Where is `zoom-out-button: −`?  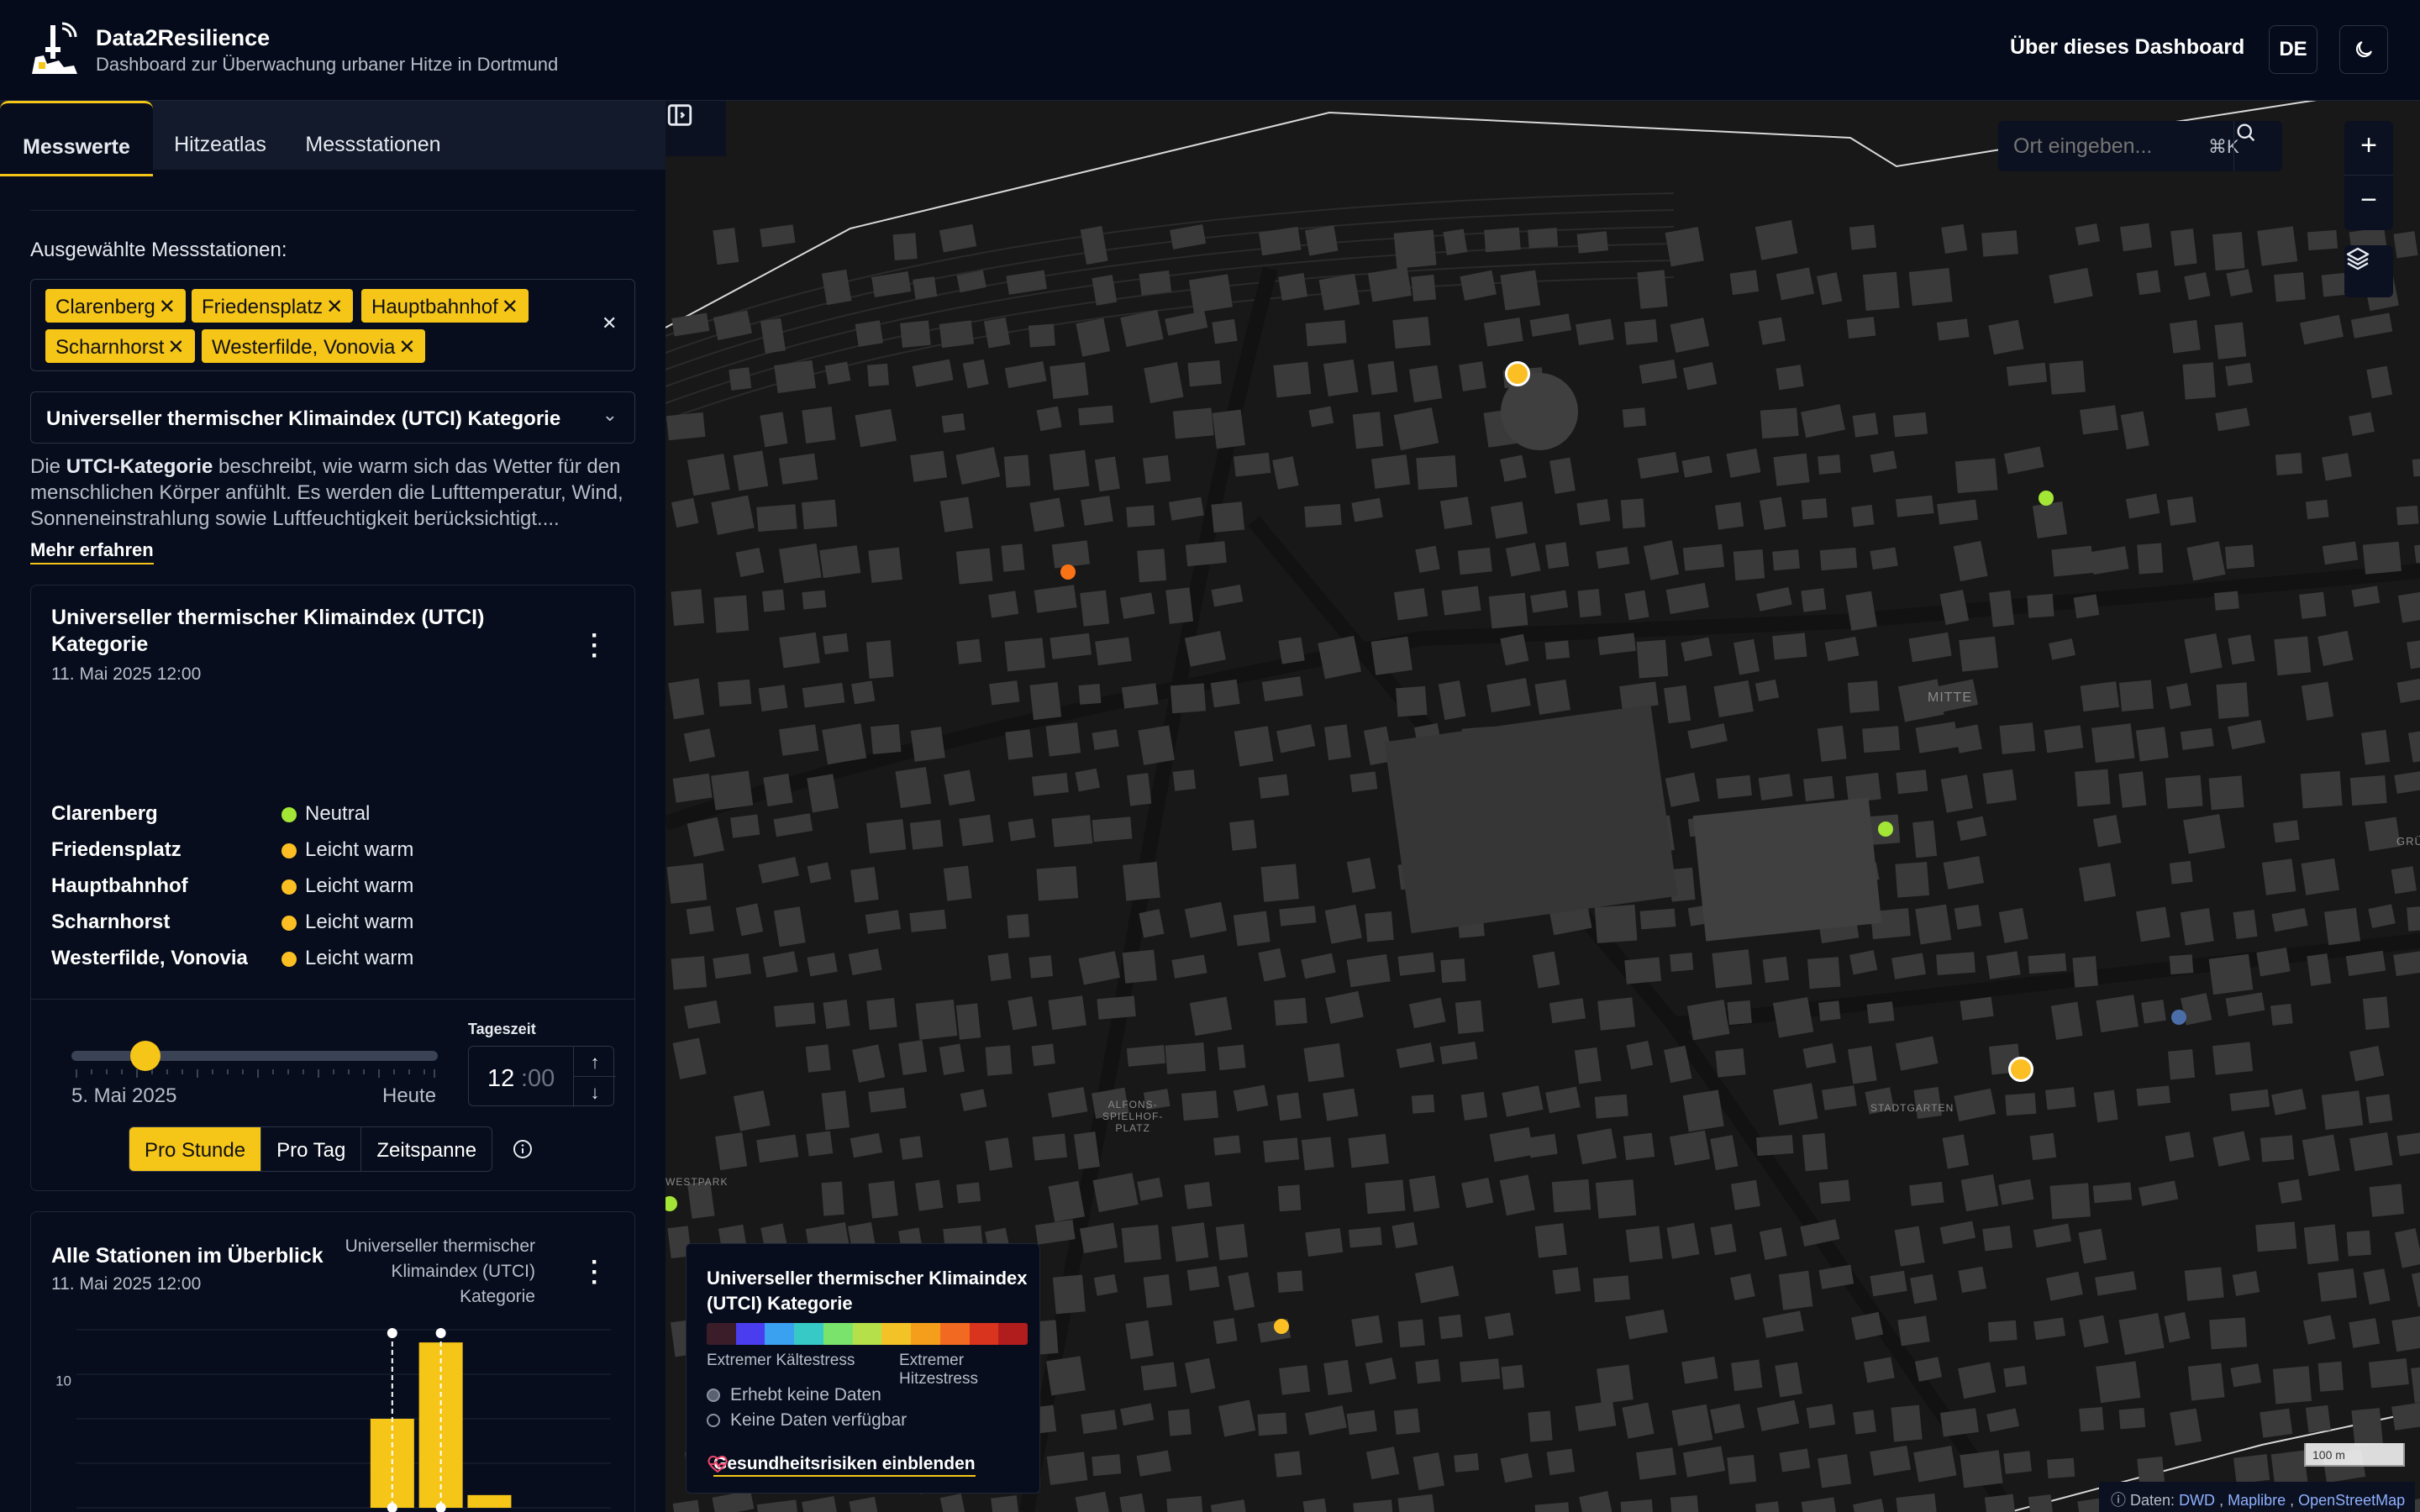
zoom-out-button: − is located at coordinates (2368, 201).